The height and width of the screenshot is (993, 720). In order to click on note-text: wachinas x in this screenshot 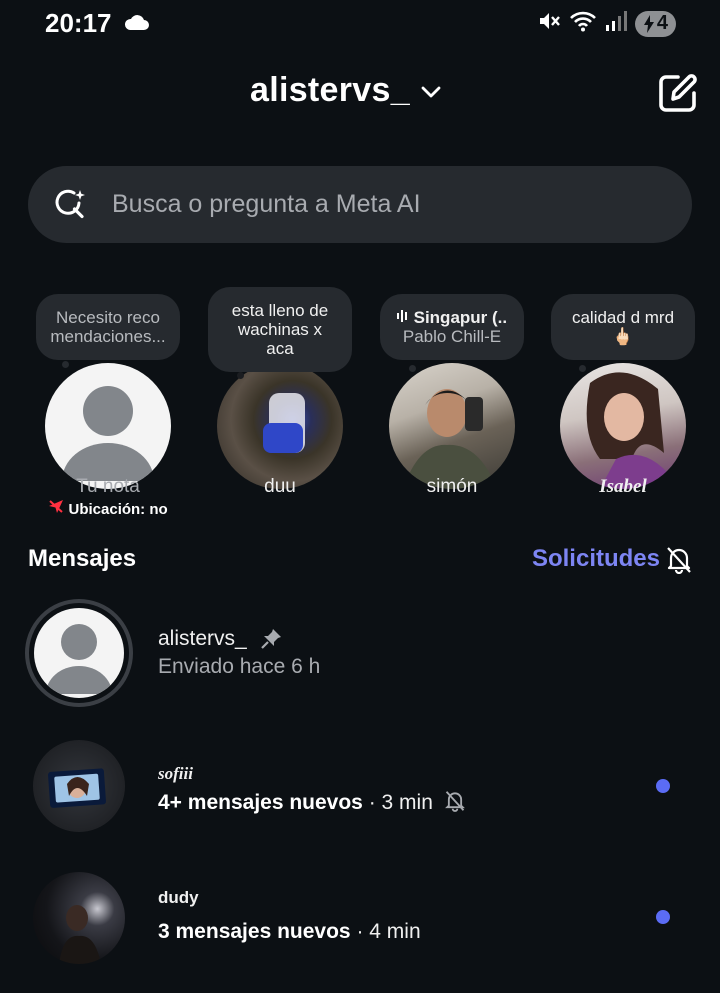, I will do `click(280, 329)`.